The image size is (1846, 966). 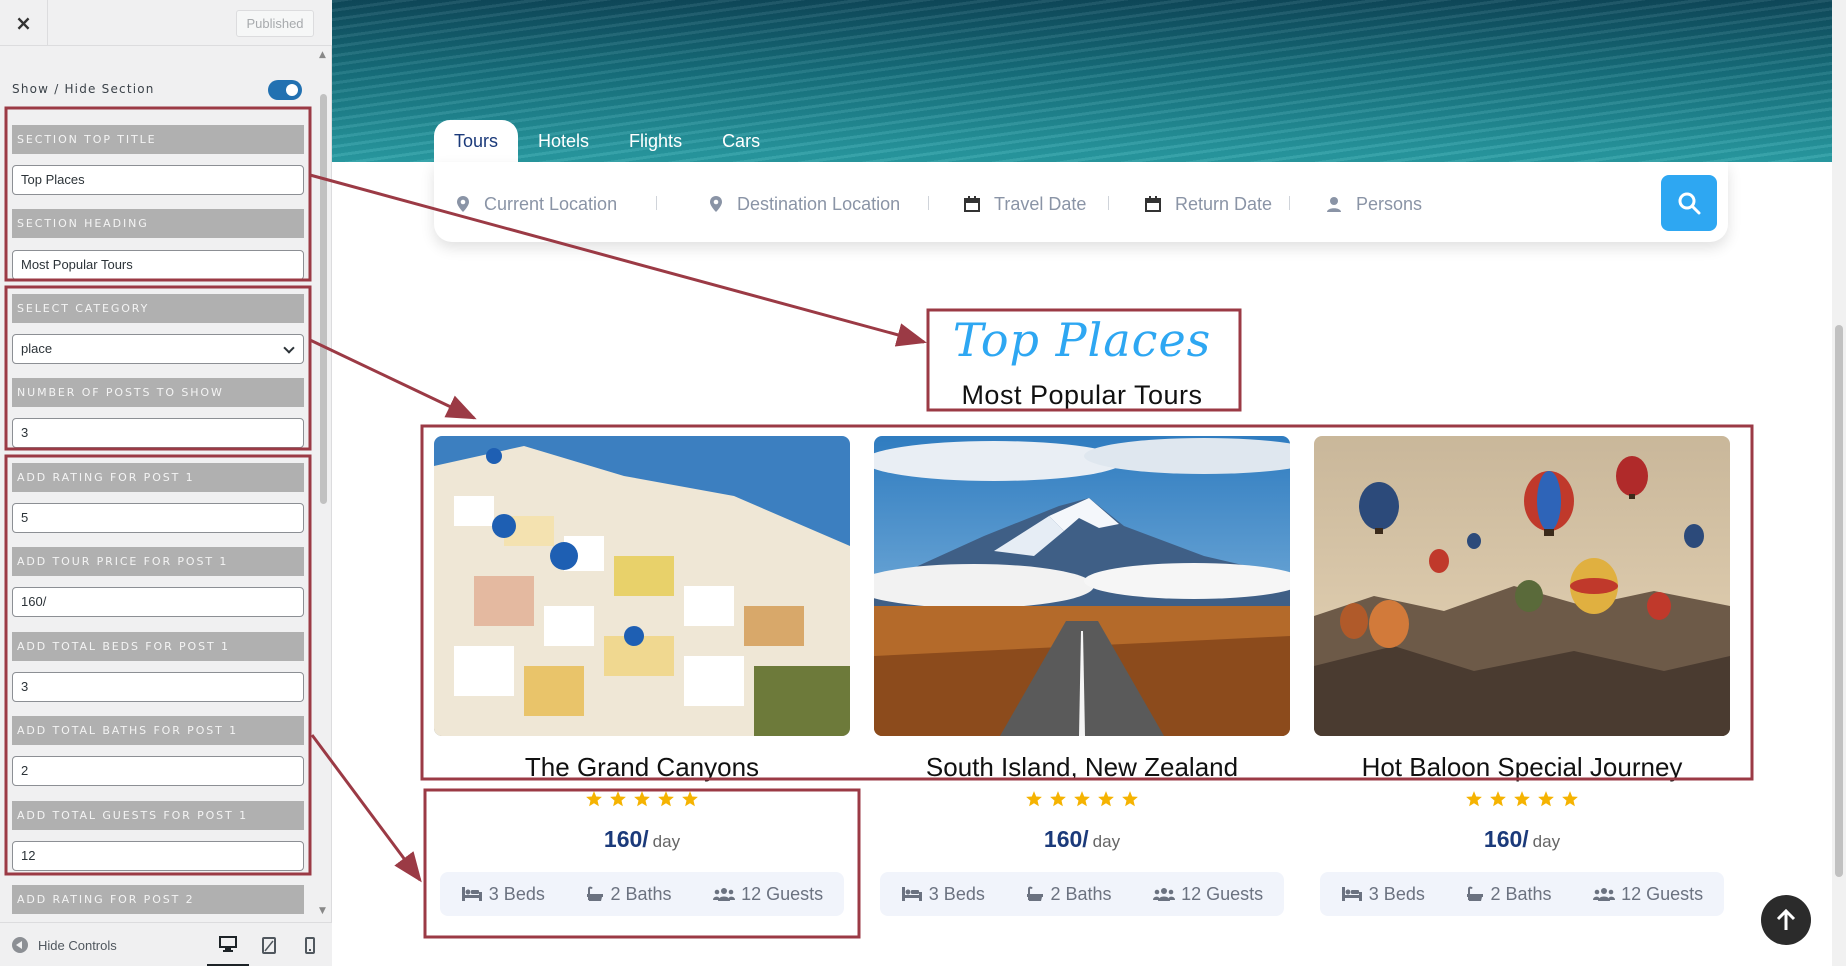 I want to click on return-date-field: Return Date, so click(x=1208, y=204).